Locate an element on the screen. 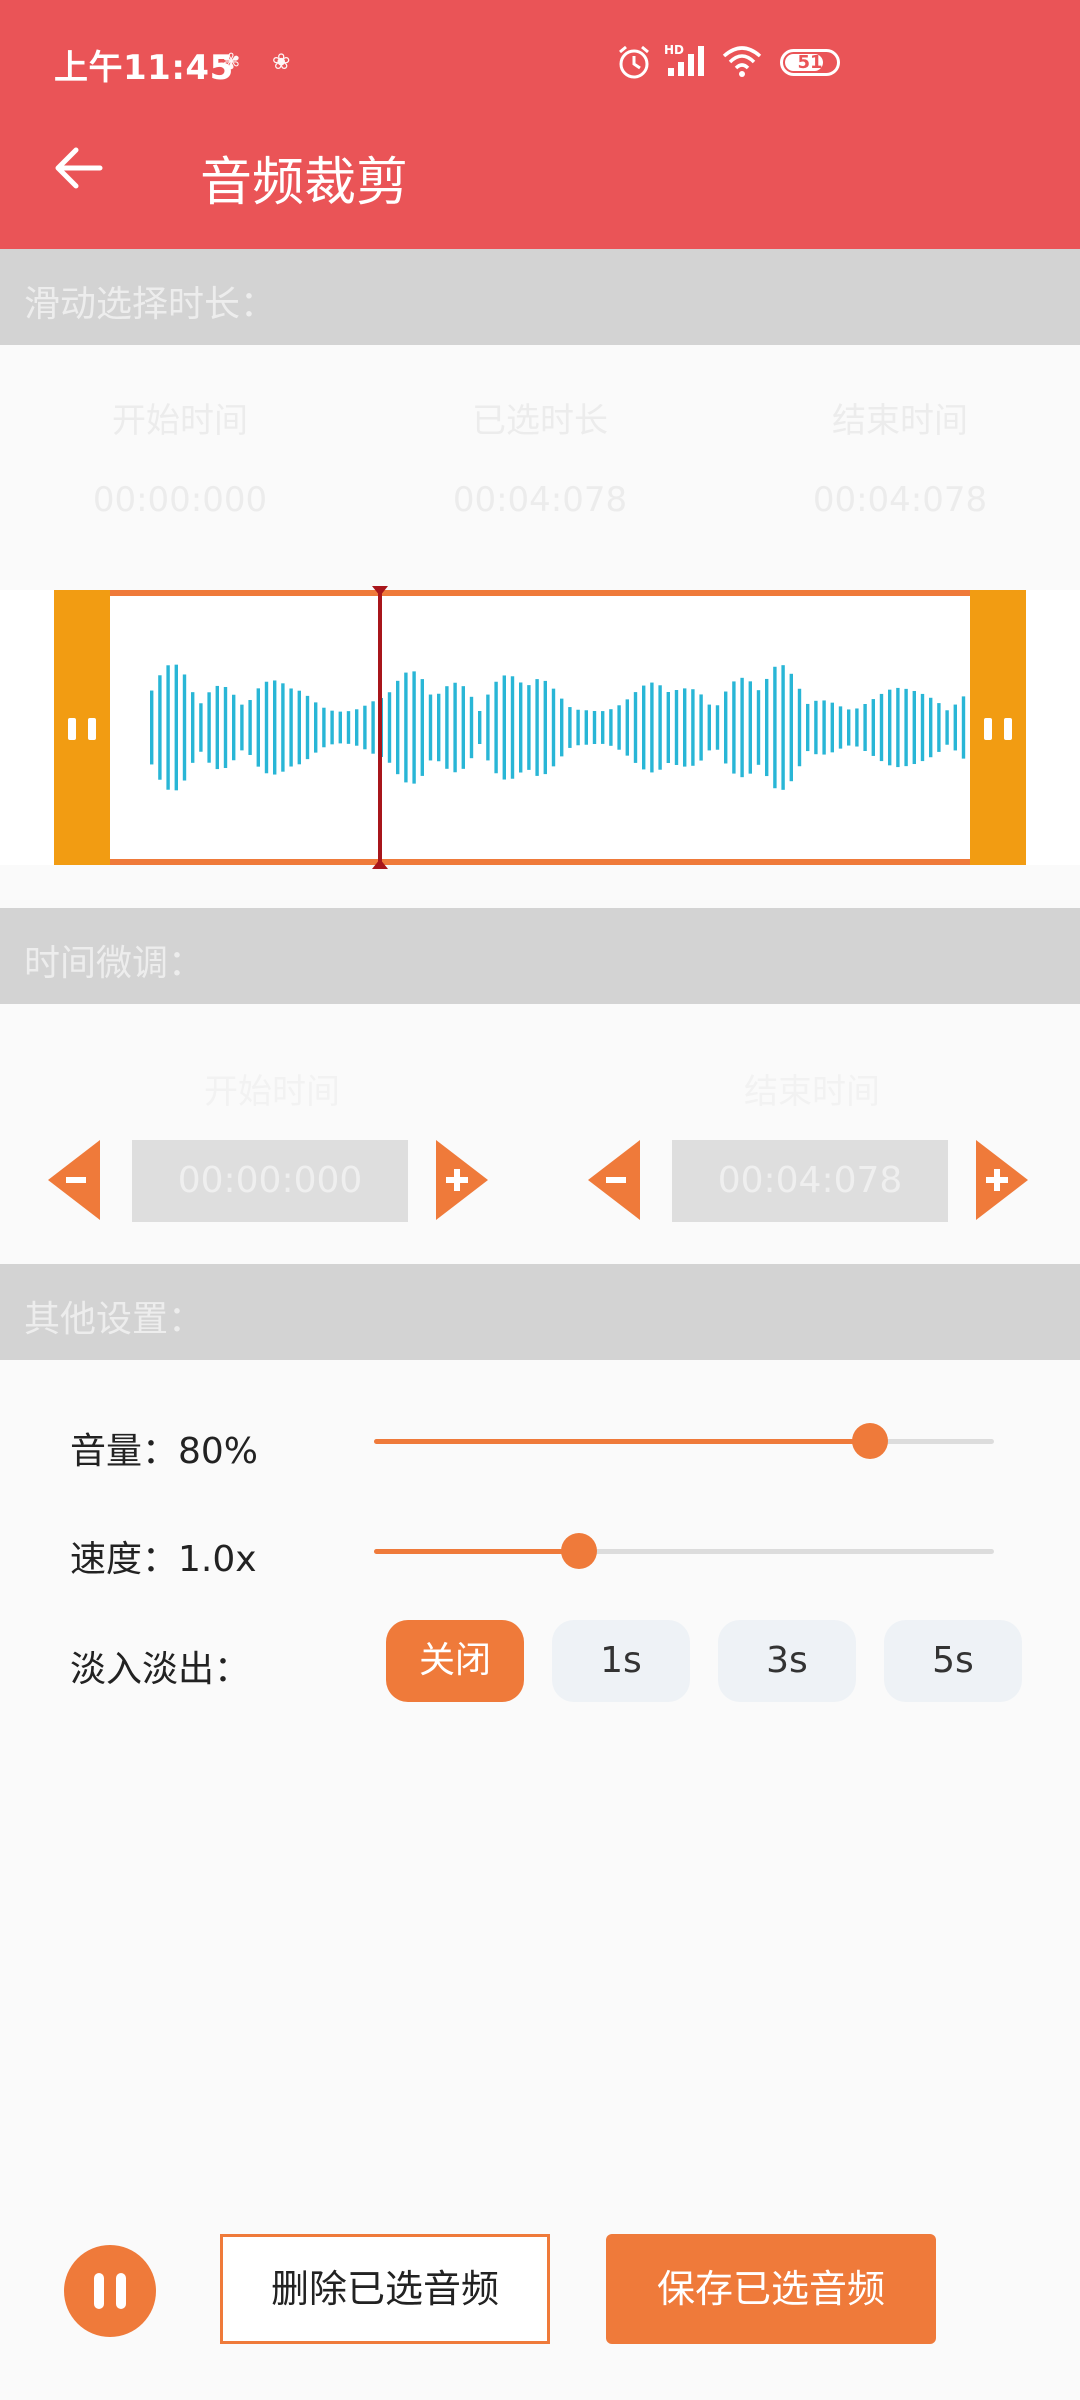  speed-slider-fill is located at coordinates (476, 1551).